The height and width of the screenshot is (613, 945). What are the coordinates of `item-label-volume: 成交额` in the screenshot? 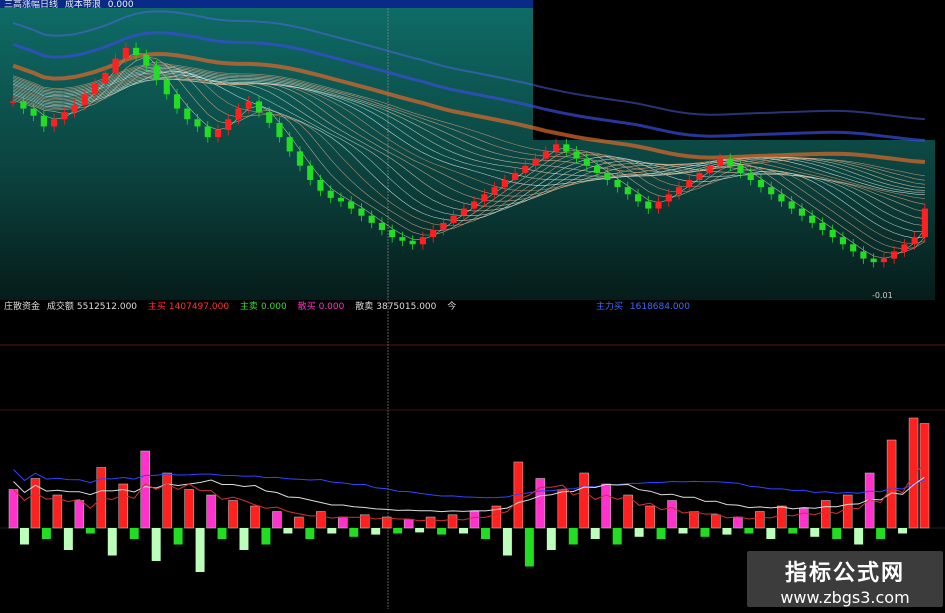 It's located at (60, 307).